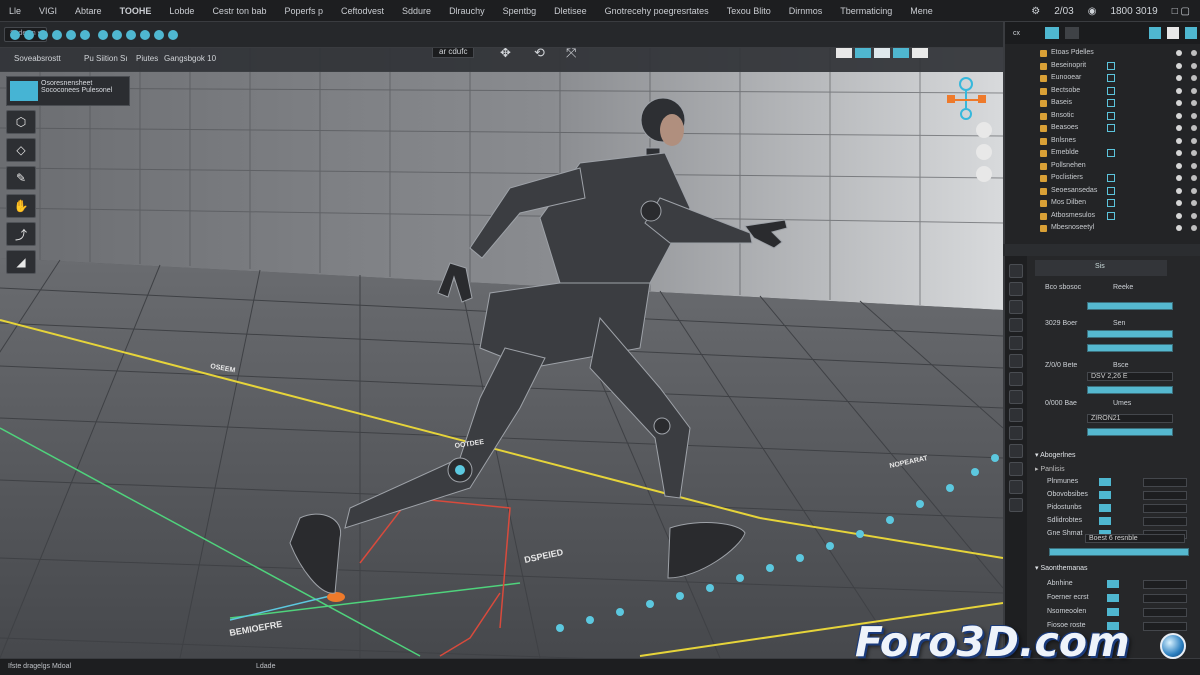 This screenshot has width=1200, height=675. What do you see at coordinates (539, 54) in the screenshot?
I see `rotate-tool-icon: ⟲` at bounding box center [539, 54].